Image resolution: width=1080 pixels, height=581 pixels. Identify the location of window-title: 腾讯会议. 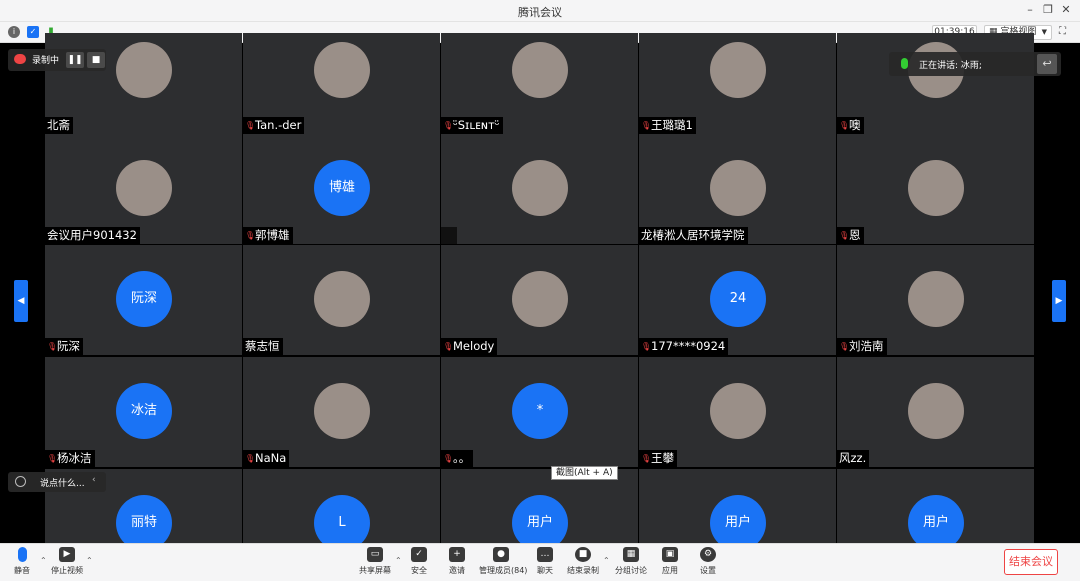
(540, 12).